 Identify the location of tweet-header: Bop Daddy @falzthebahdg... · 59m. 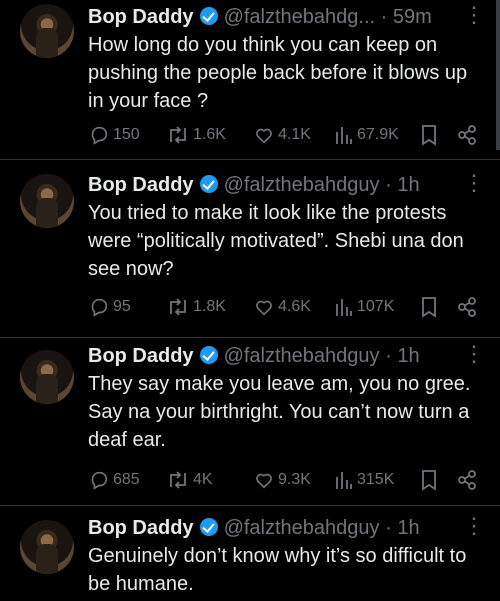
(260, 17).